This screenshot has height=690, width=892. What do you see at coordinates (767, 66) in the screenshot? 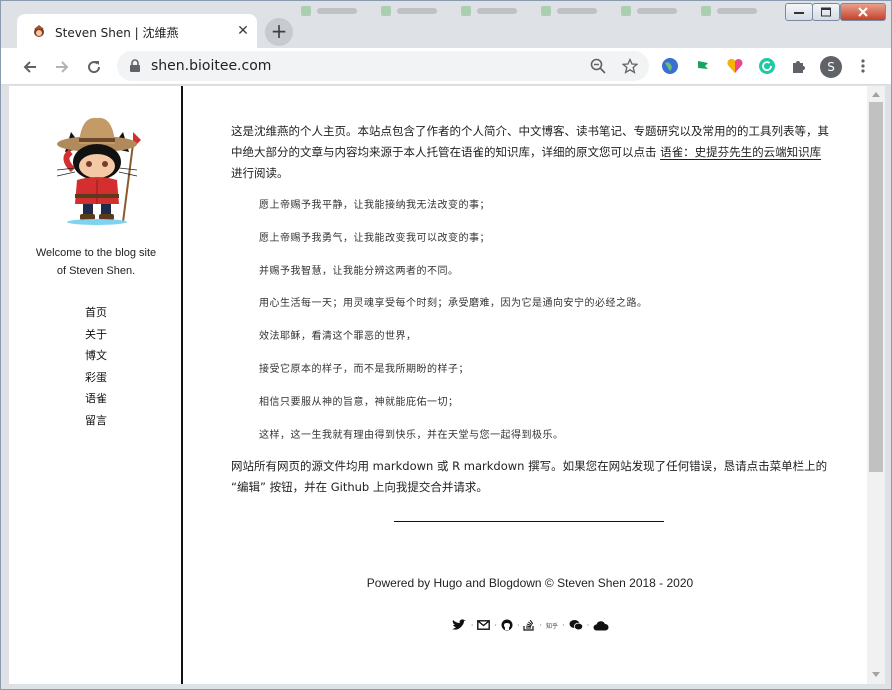
I see `refresh-extension-icon` at bounding box center [767, 66].